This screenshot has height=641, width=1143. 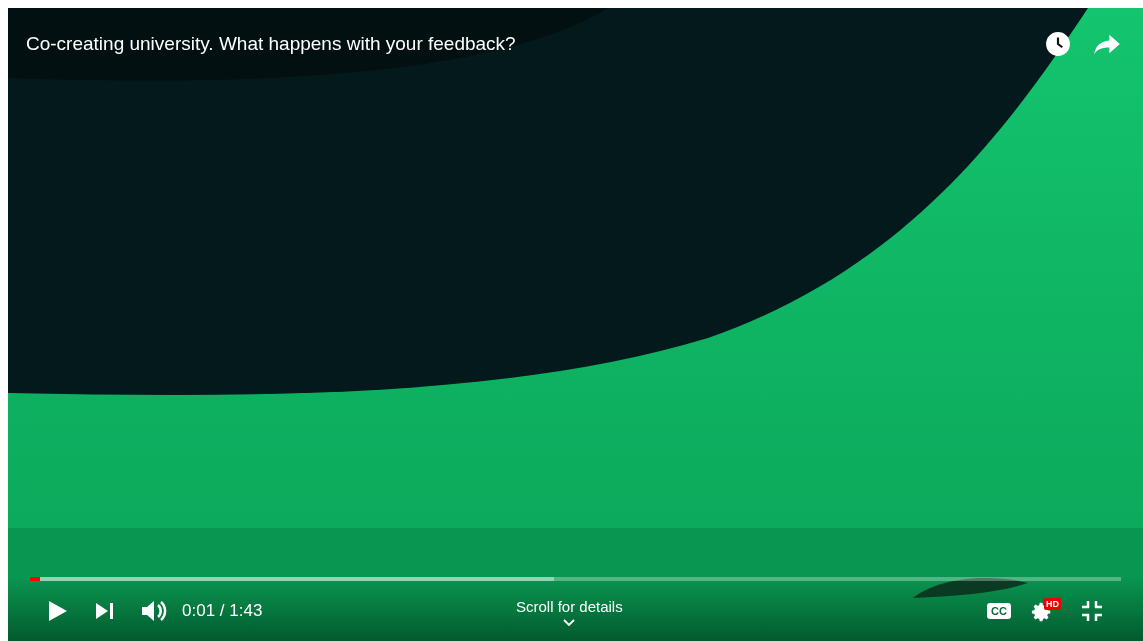 What do you see at coordinates (271, 44) in the screenshot?
I see `video-title: Co-creating university. What happens with your feedback?` at bounding box center [271, 44].